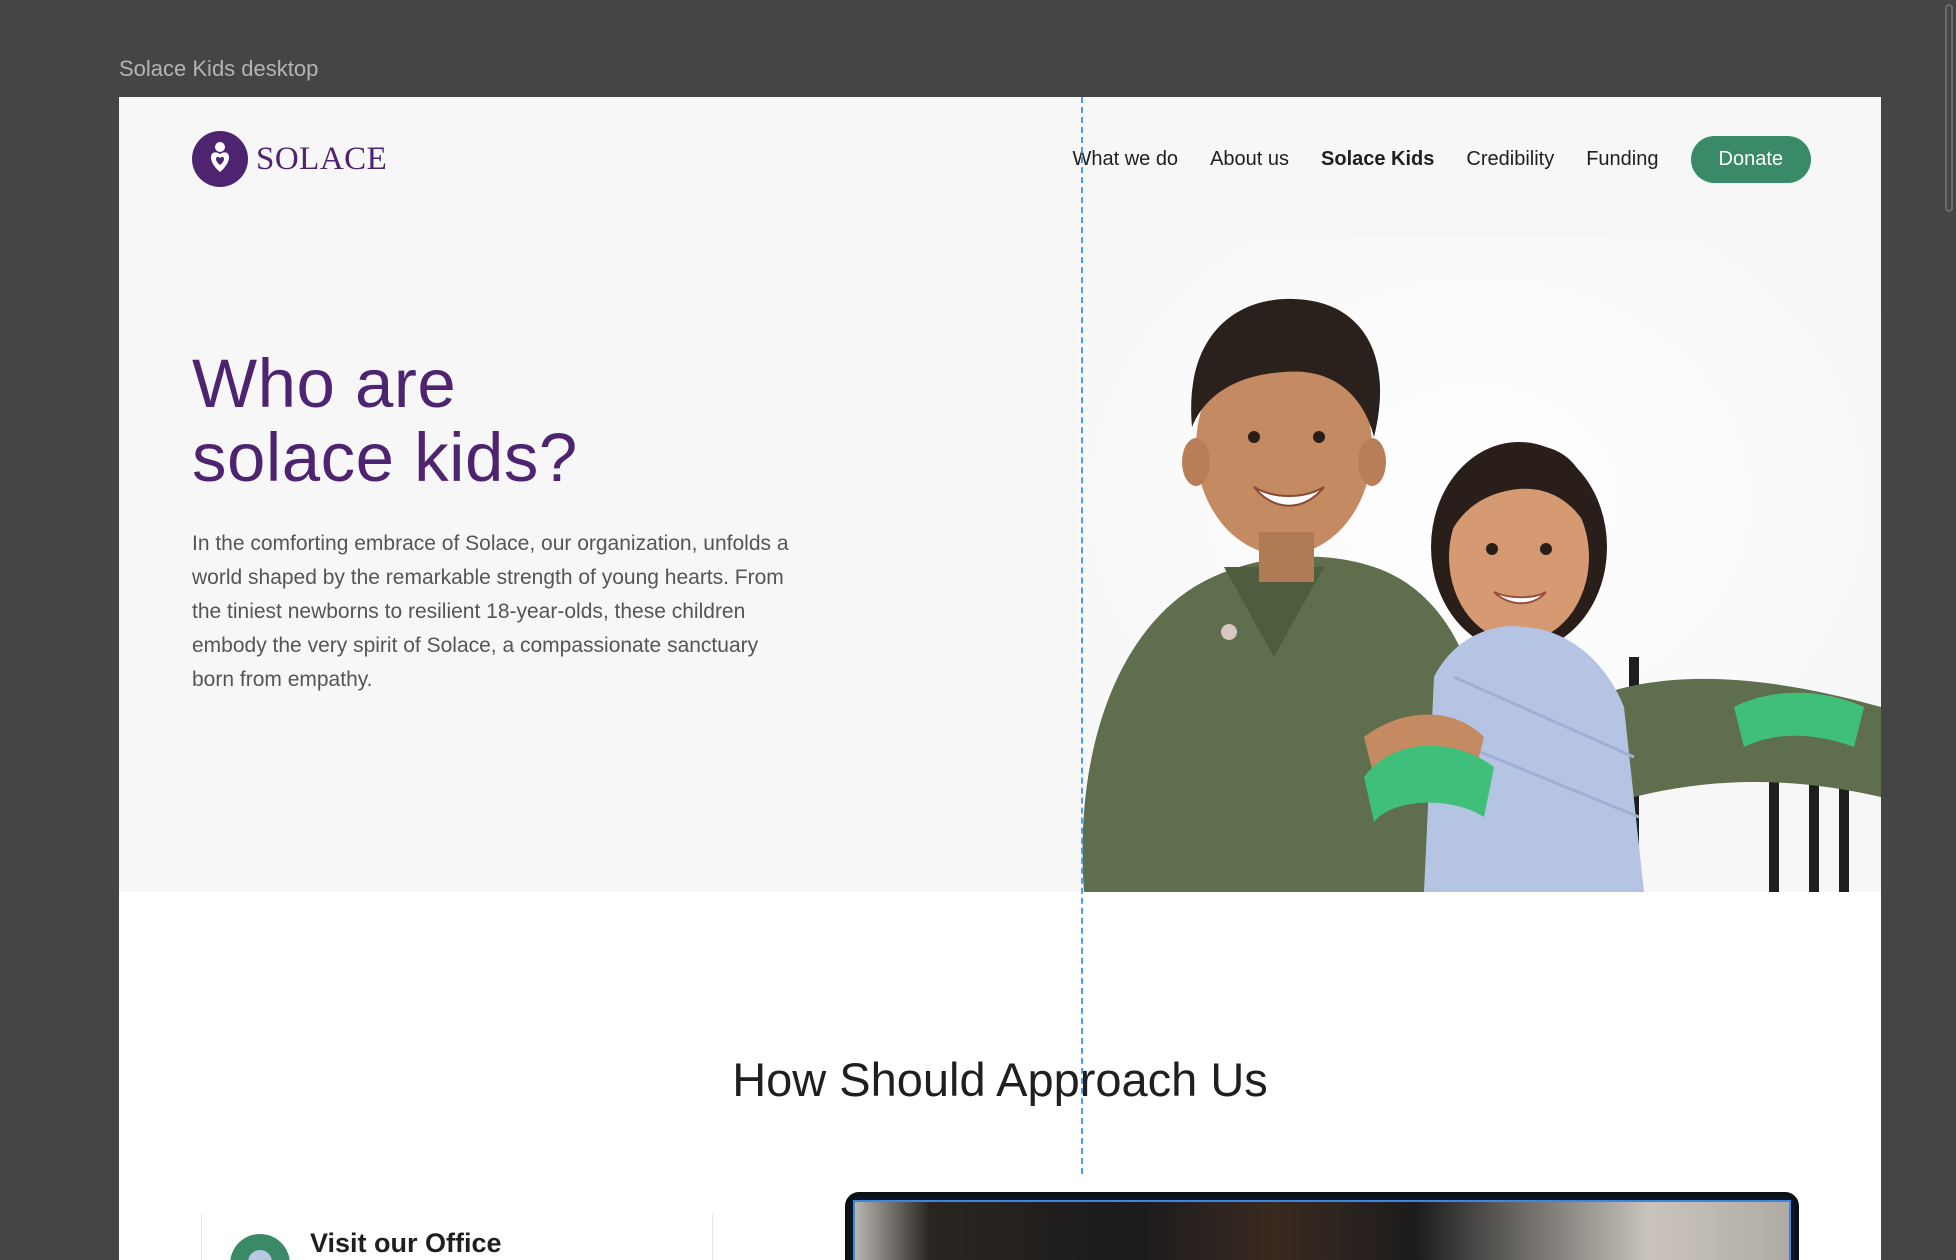 Image resolution: width=1956 pixels, height=1260 pixels. Describe the element at coordinates (1249, 159) in the screenshot. I see `nav-item-about-us: About us` at that location.